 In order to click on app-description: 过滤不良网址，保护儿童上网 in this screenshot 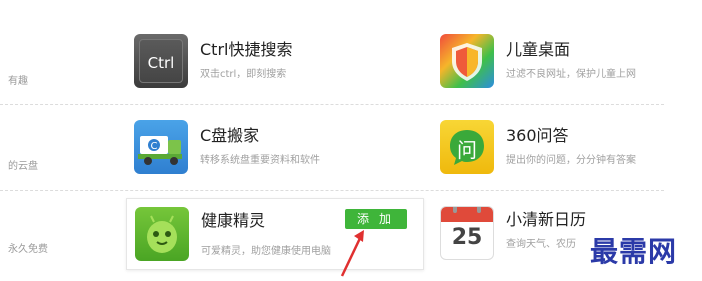, I will do `click(571, 74)`.